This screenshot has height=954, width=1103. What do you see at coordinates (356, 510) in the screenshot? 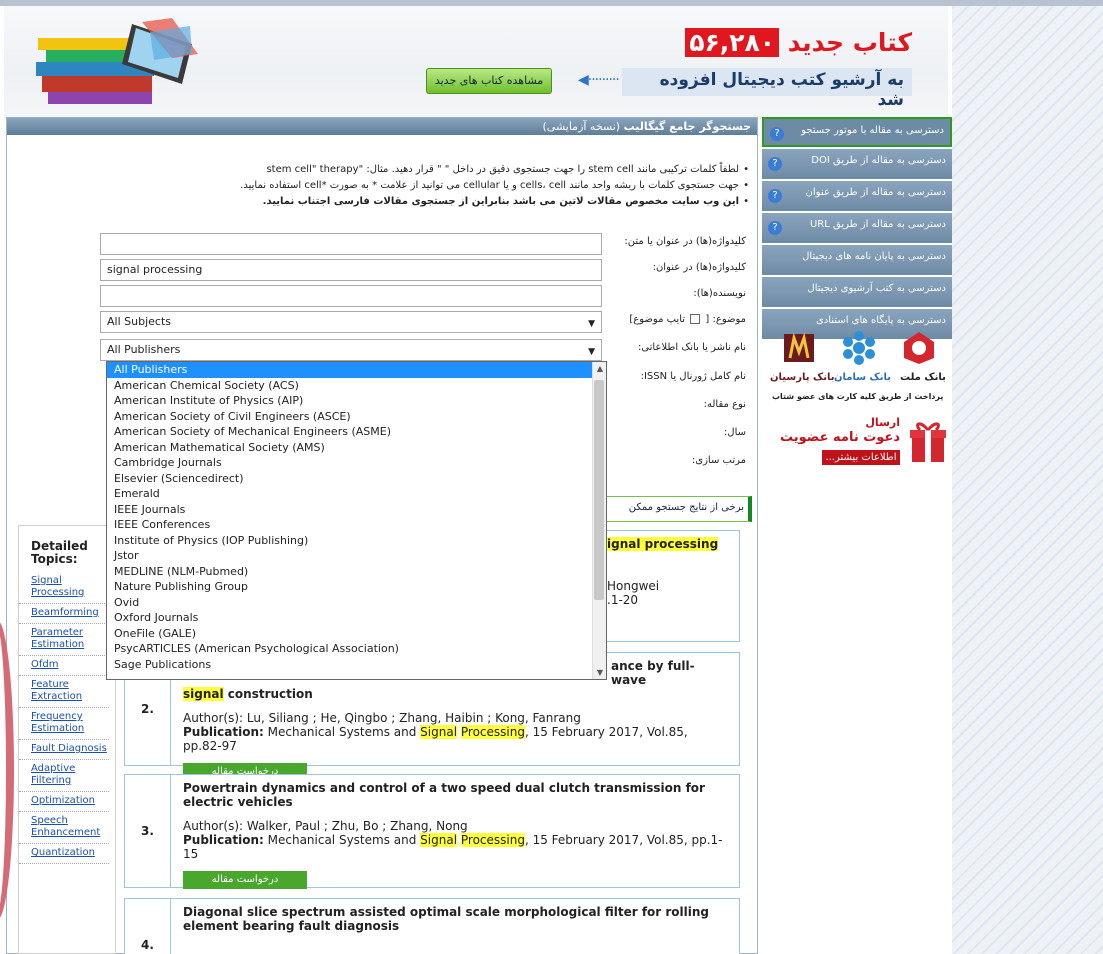
I see `publisher-option: IEEE Journals` at bounding box center [356, 510].